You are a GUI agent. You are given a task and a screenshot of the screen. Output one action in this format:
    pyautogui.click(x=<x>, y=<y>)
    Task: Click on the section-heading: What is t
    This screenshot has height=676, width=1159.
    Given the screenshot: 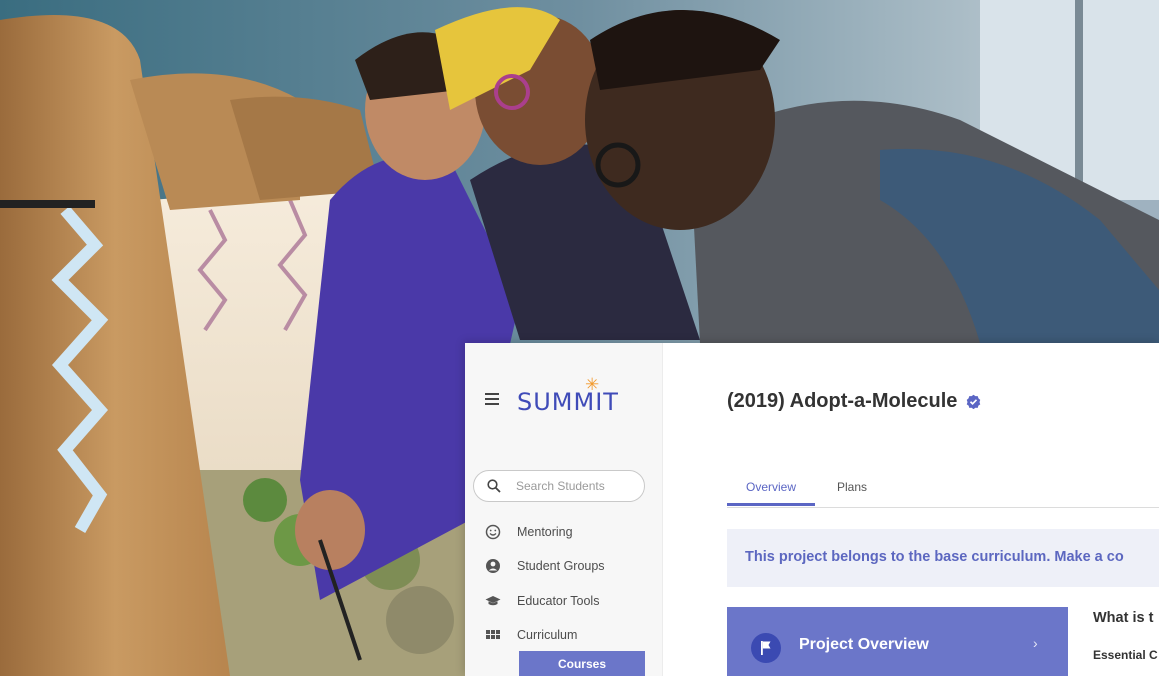 What is the action you would take?
    pyautogui.click(x=1123, y=618)
    